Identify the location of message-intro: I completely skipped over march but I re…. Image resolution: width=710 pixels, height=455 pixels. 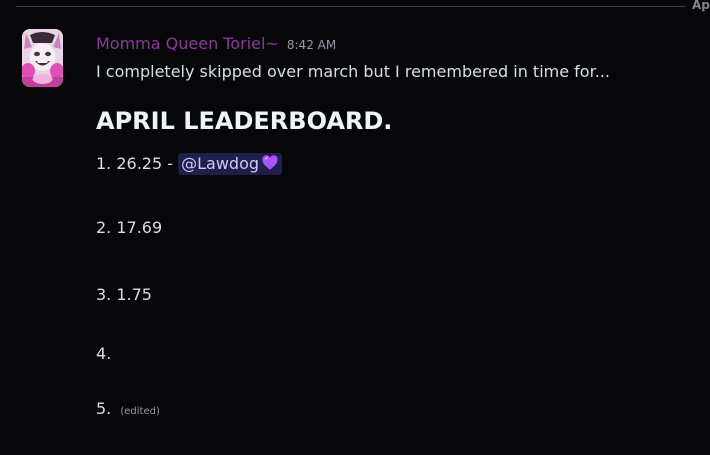
(353, 71).